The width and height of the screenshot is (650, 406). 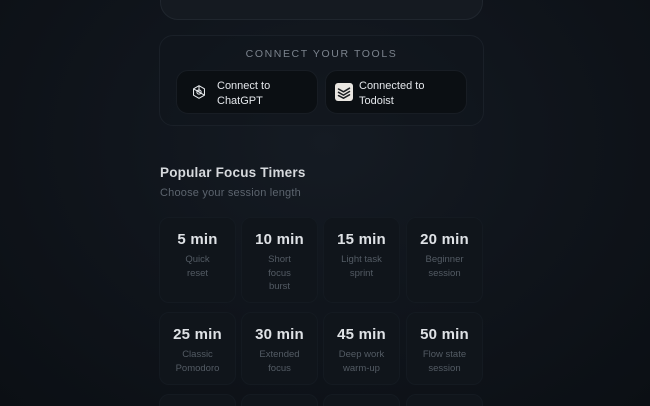 I want to click on timer-card-5-min: 5 min Quick reset, so click(x=197, y=260).